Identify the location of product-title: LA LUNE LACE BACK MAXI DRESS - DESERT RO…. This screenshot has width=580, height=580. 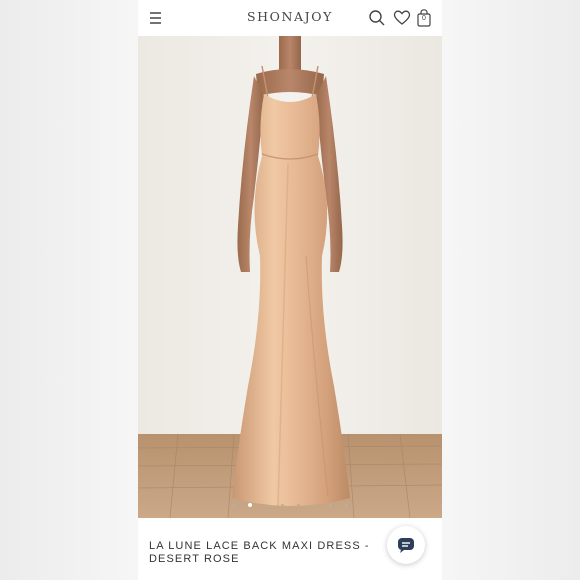
(269, 553).